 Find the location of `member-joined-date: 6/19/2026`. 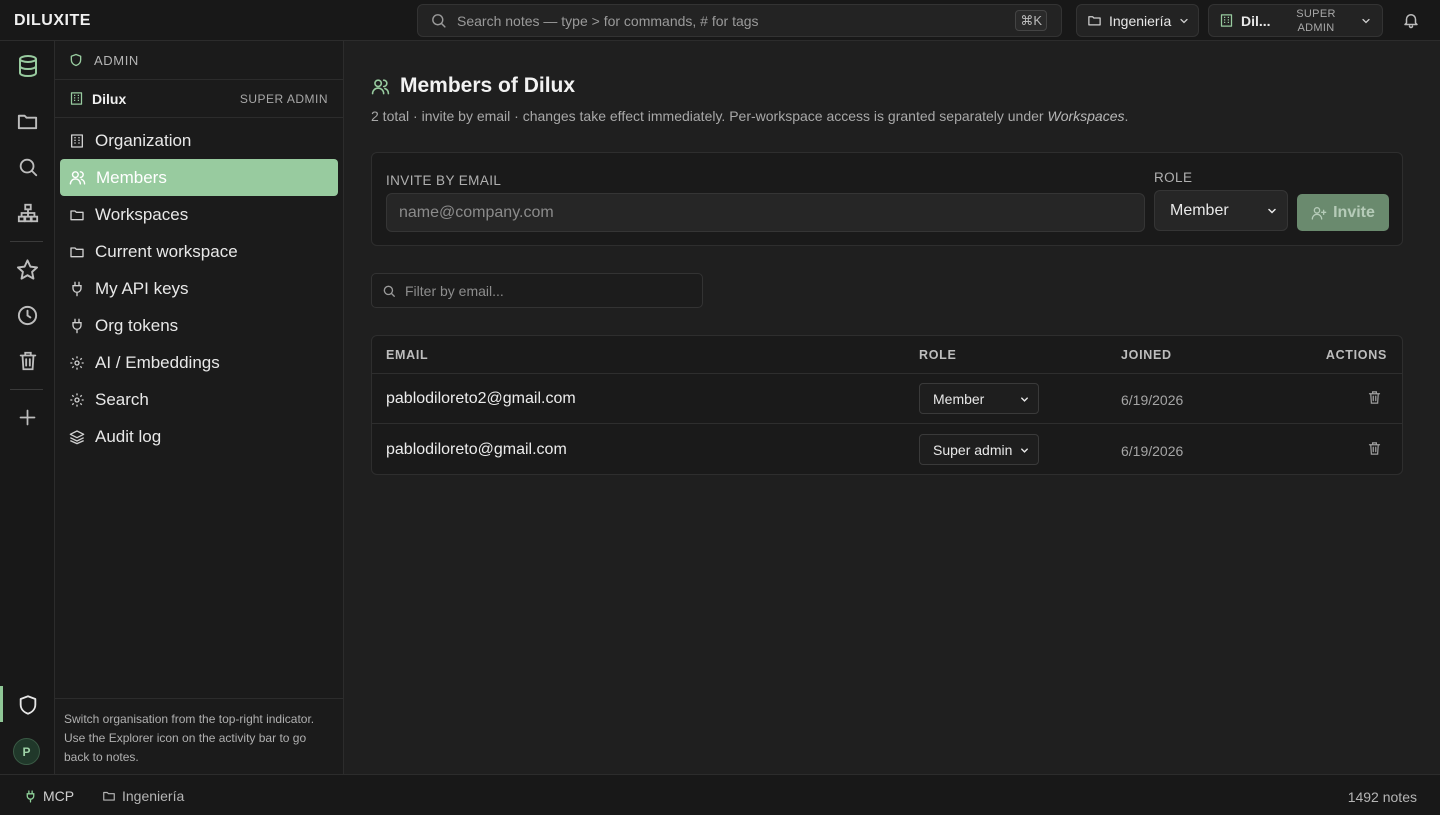

member-joined-date: 6/19/2026 is located at coordinates (1152, 400).